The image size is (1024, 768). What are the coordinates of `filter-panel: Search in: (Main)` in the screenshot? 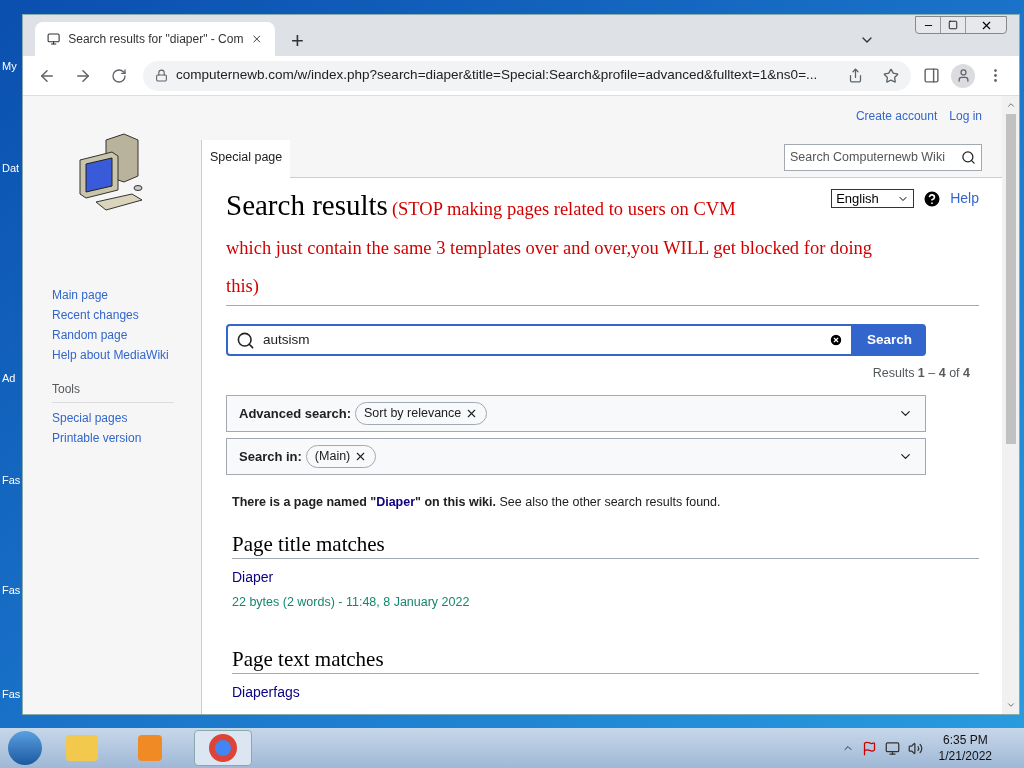 It's located at (576, 456).